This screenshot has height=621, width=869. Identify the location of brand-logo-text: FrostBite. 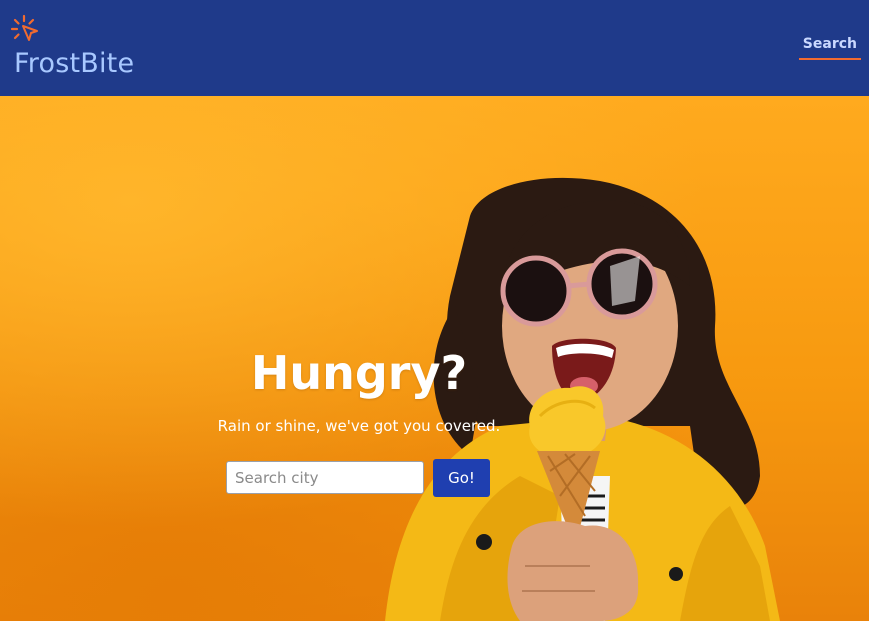
(74, 64).